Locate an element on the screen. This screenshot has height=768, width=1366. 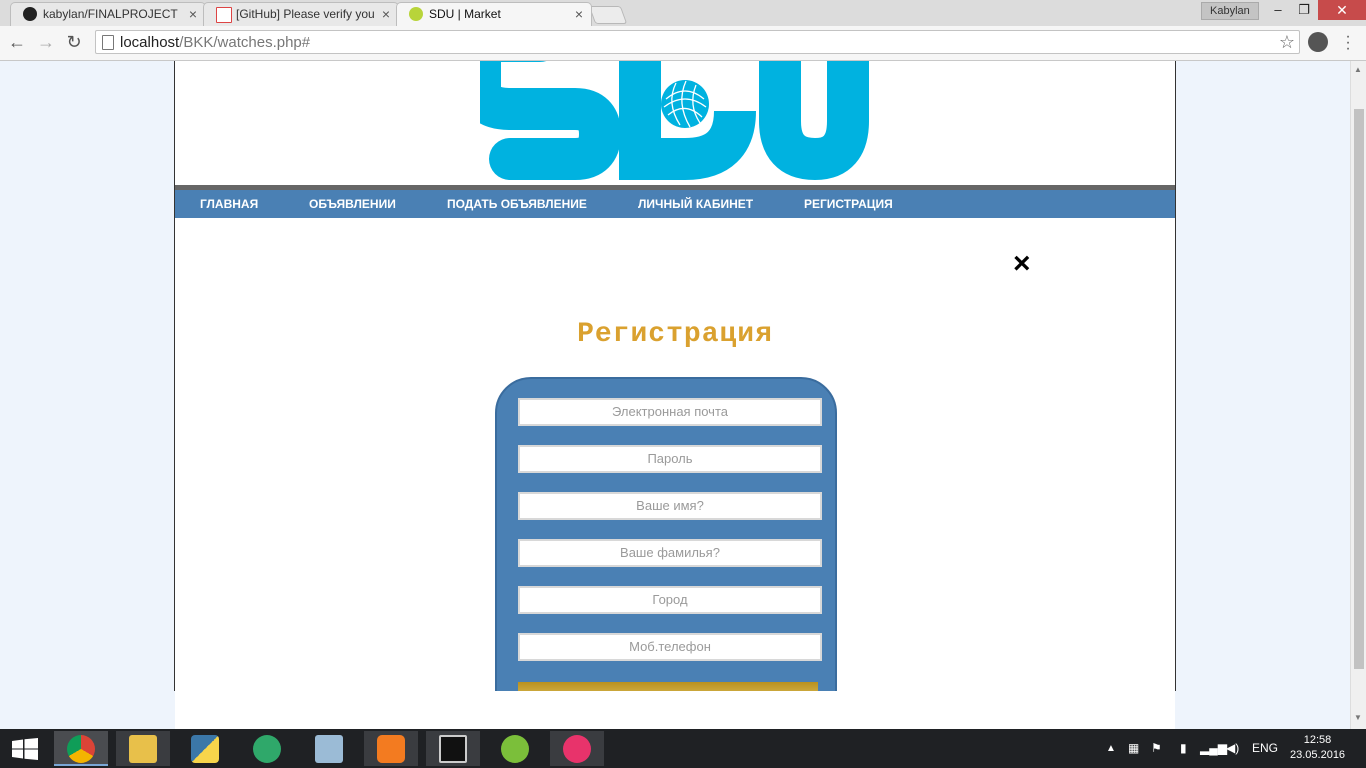
taskbar-xampp is located at coordinates (391, 748).